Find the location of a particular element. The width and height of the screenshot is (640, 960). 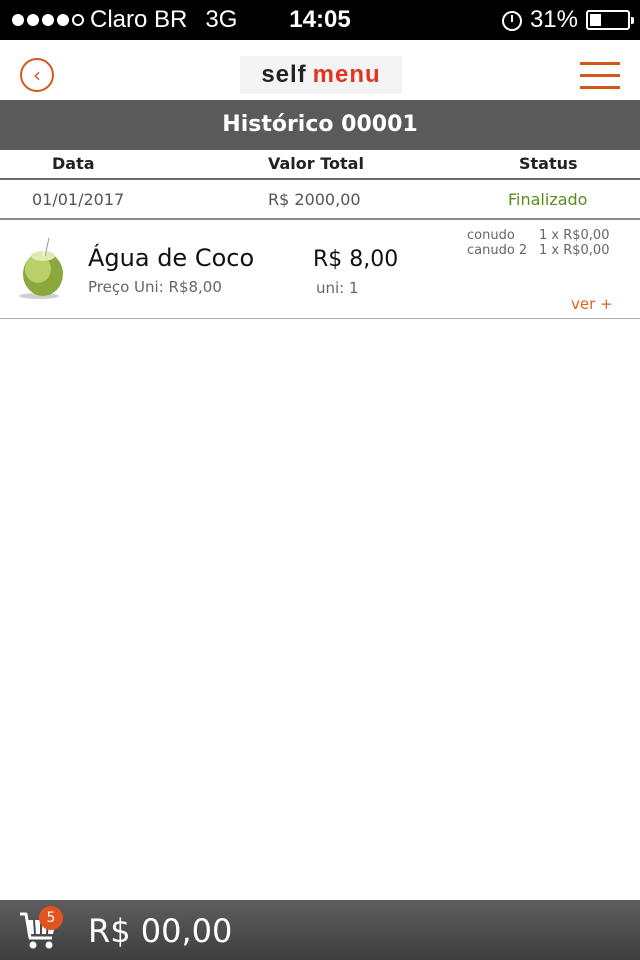

cart-count-badge: 5 is located at coordinates (51, 918).